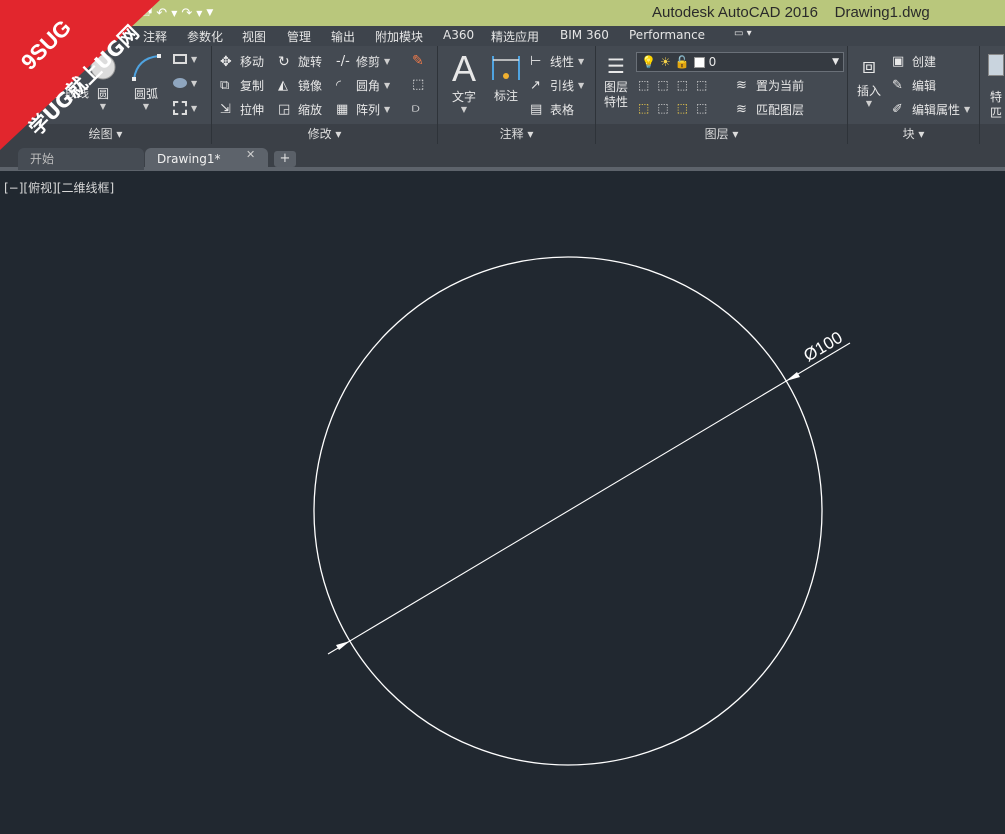 This screenshot has height=834, width=1005. I want to click on tab-bim360: BIM 360, so click(584, 35).